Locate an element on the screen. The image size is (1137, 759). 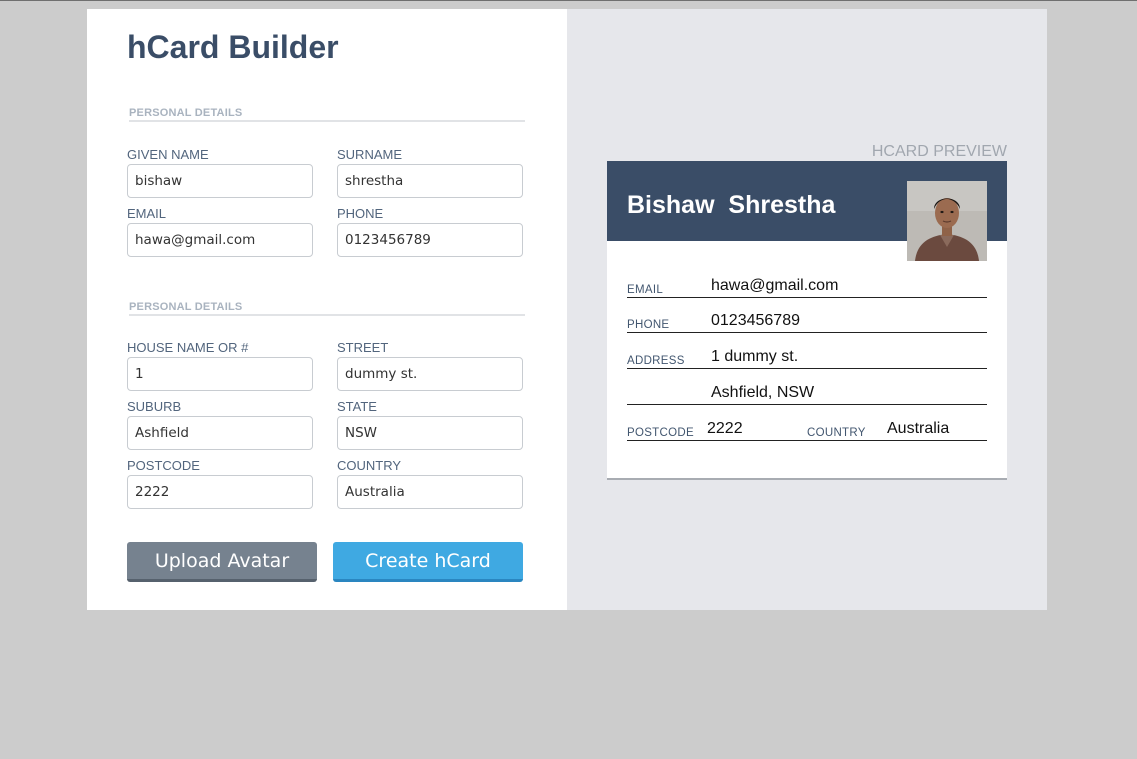
card-phone-row: PHONE 0123456789 is located at coordinates (807, 314).